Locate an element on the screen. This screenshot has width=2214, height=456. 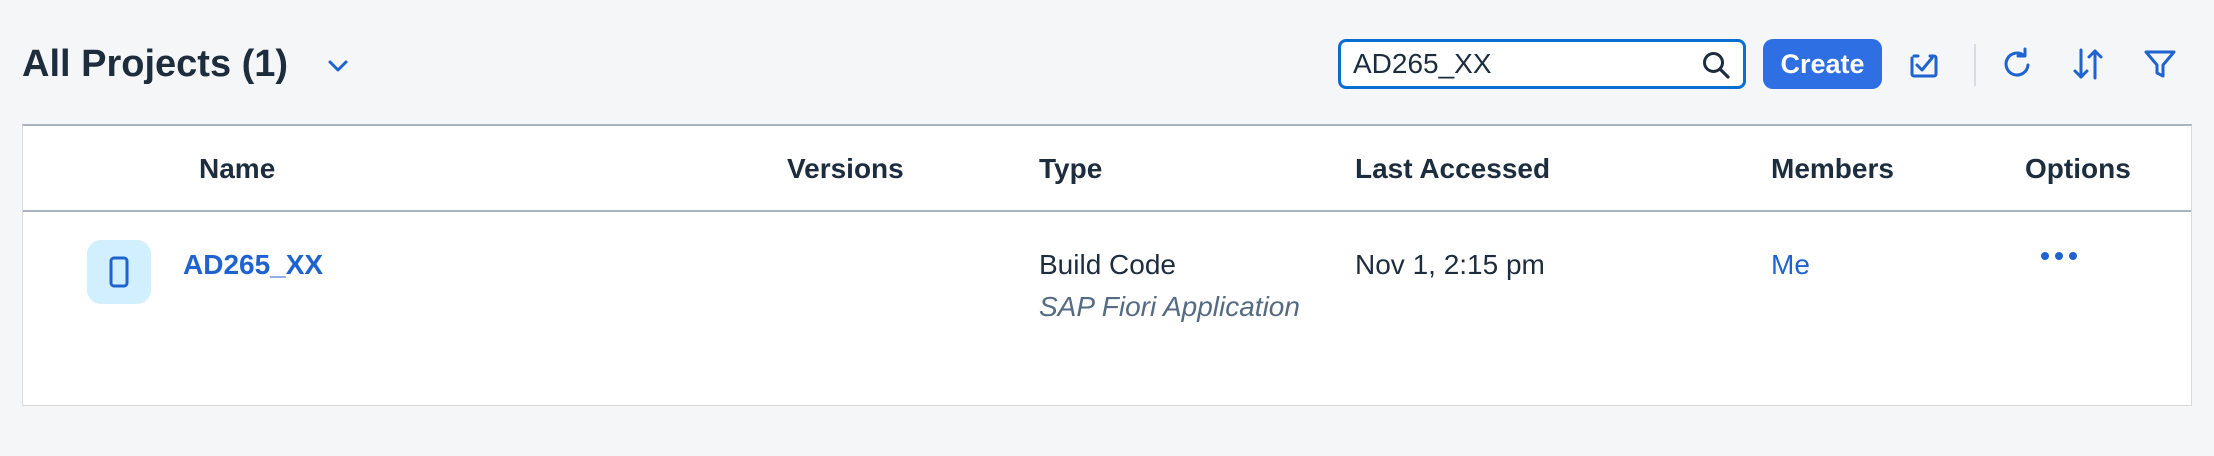
project-type-subtitle: SAP Fiori Application is located at coordinates (1169, 306).